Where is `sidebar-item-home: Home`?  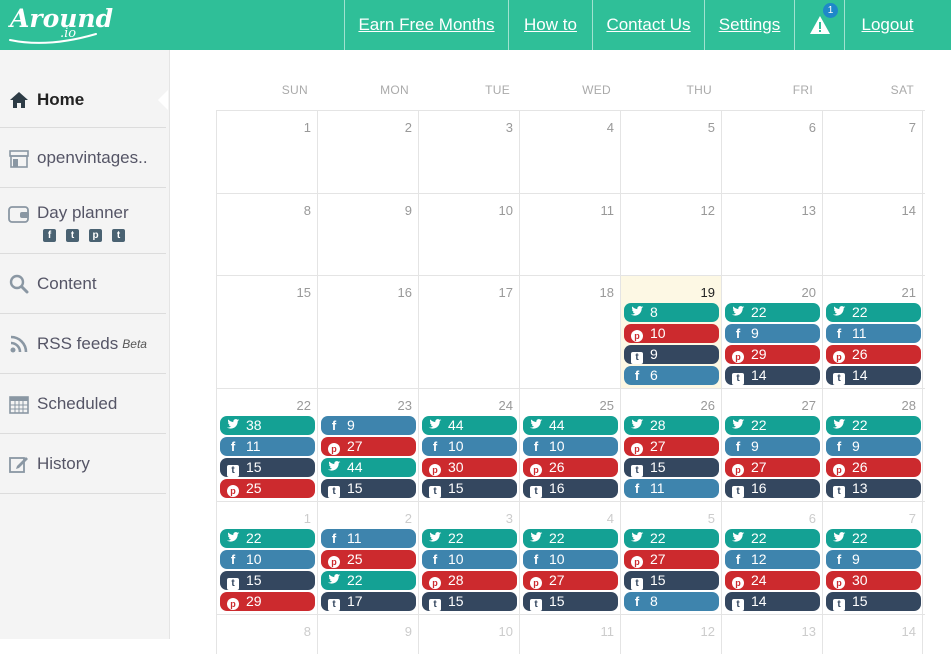
sidebar-item-home: Home is located at coordinates (83, 100).